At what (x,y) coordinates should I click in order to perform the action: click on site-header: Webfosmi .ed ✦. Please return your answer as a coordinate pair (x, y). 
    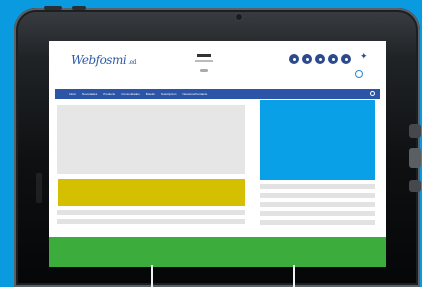
    Looking at the image, I should click on (217, 64).